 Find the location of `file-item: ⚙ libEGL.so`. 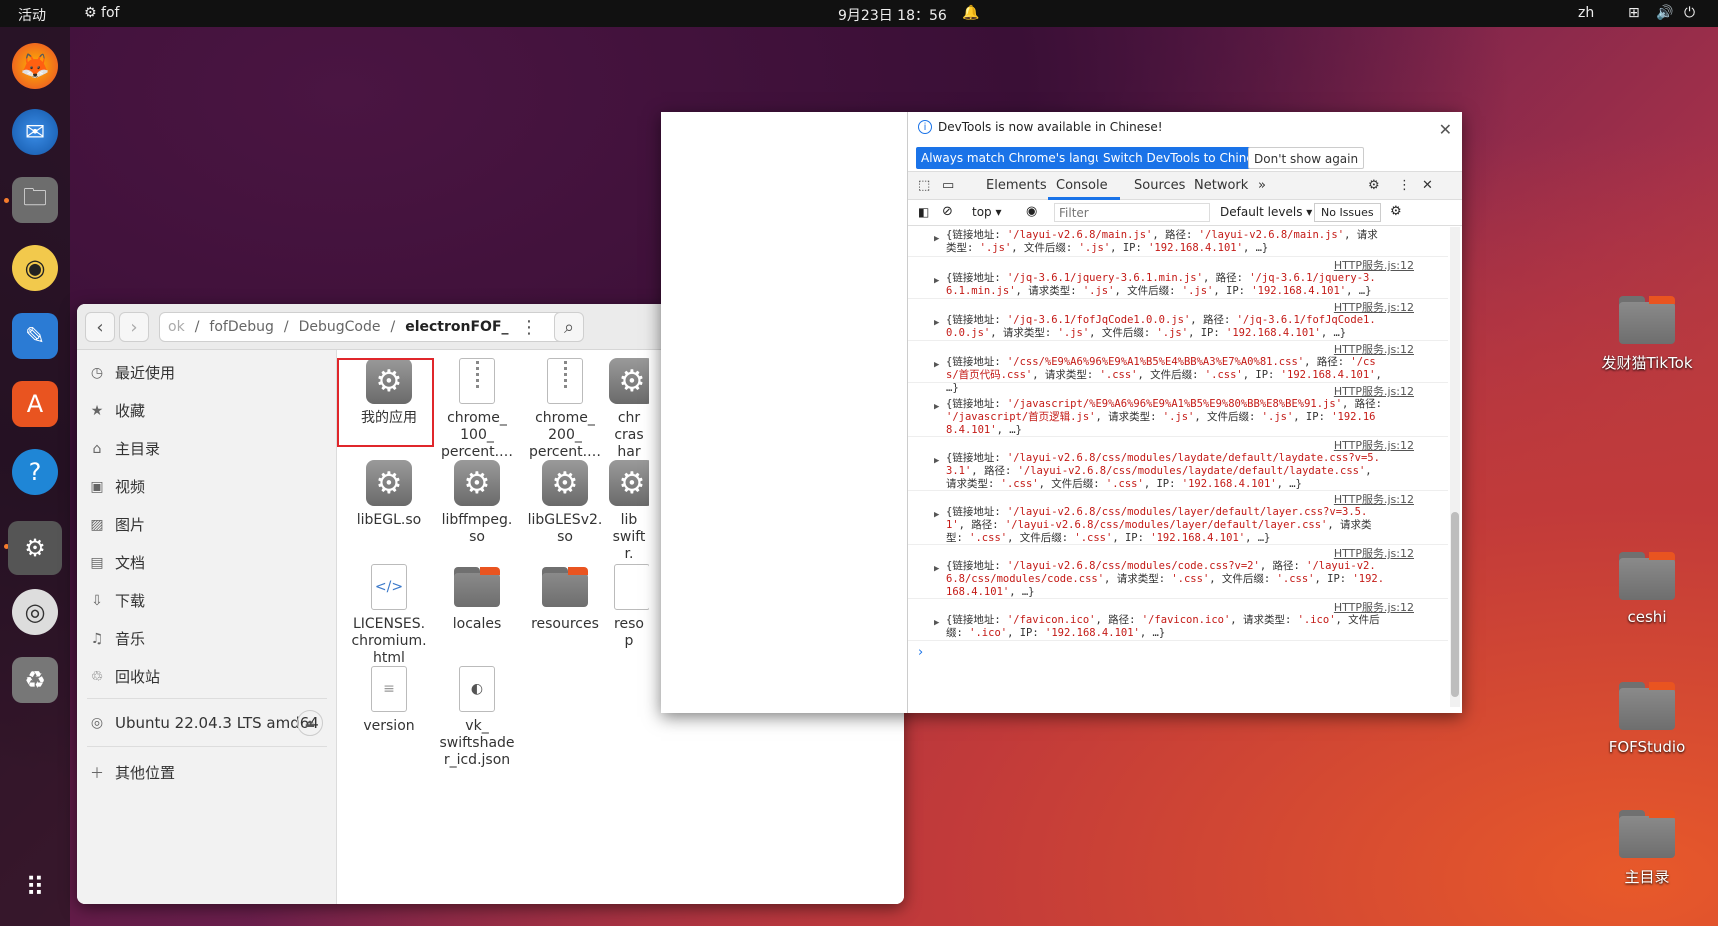

file-item: ⚙ libEGL.so is located at coordinates (389, 494).